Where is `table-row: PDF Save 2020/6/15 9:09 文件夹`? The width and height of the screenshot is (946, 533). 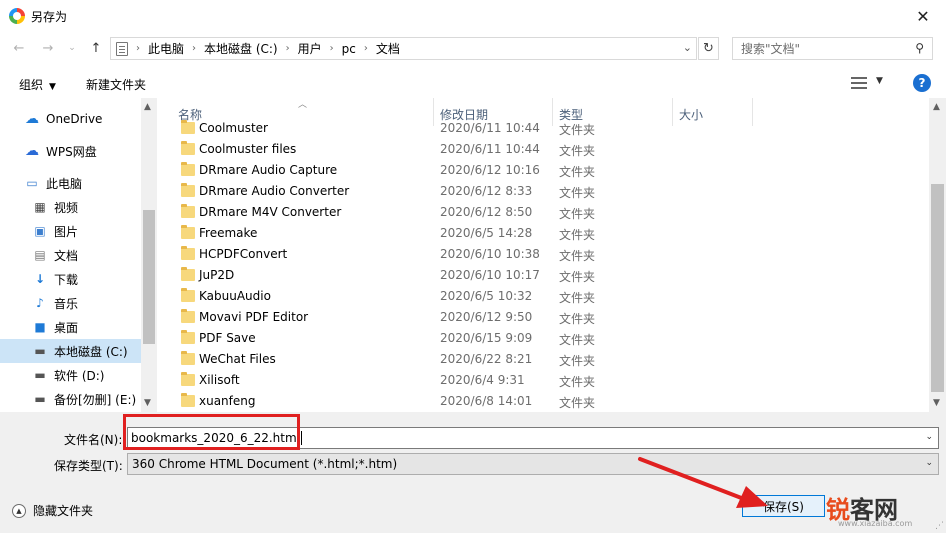 table-row: PDF Save 2020/6/15 9:09 文件夹 is located at coordinates (549, 338).